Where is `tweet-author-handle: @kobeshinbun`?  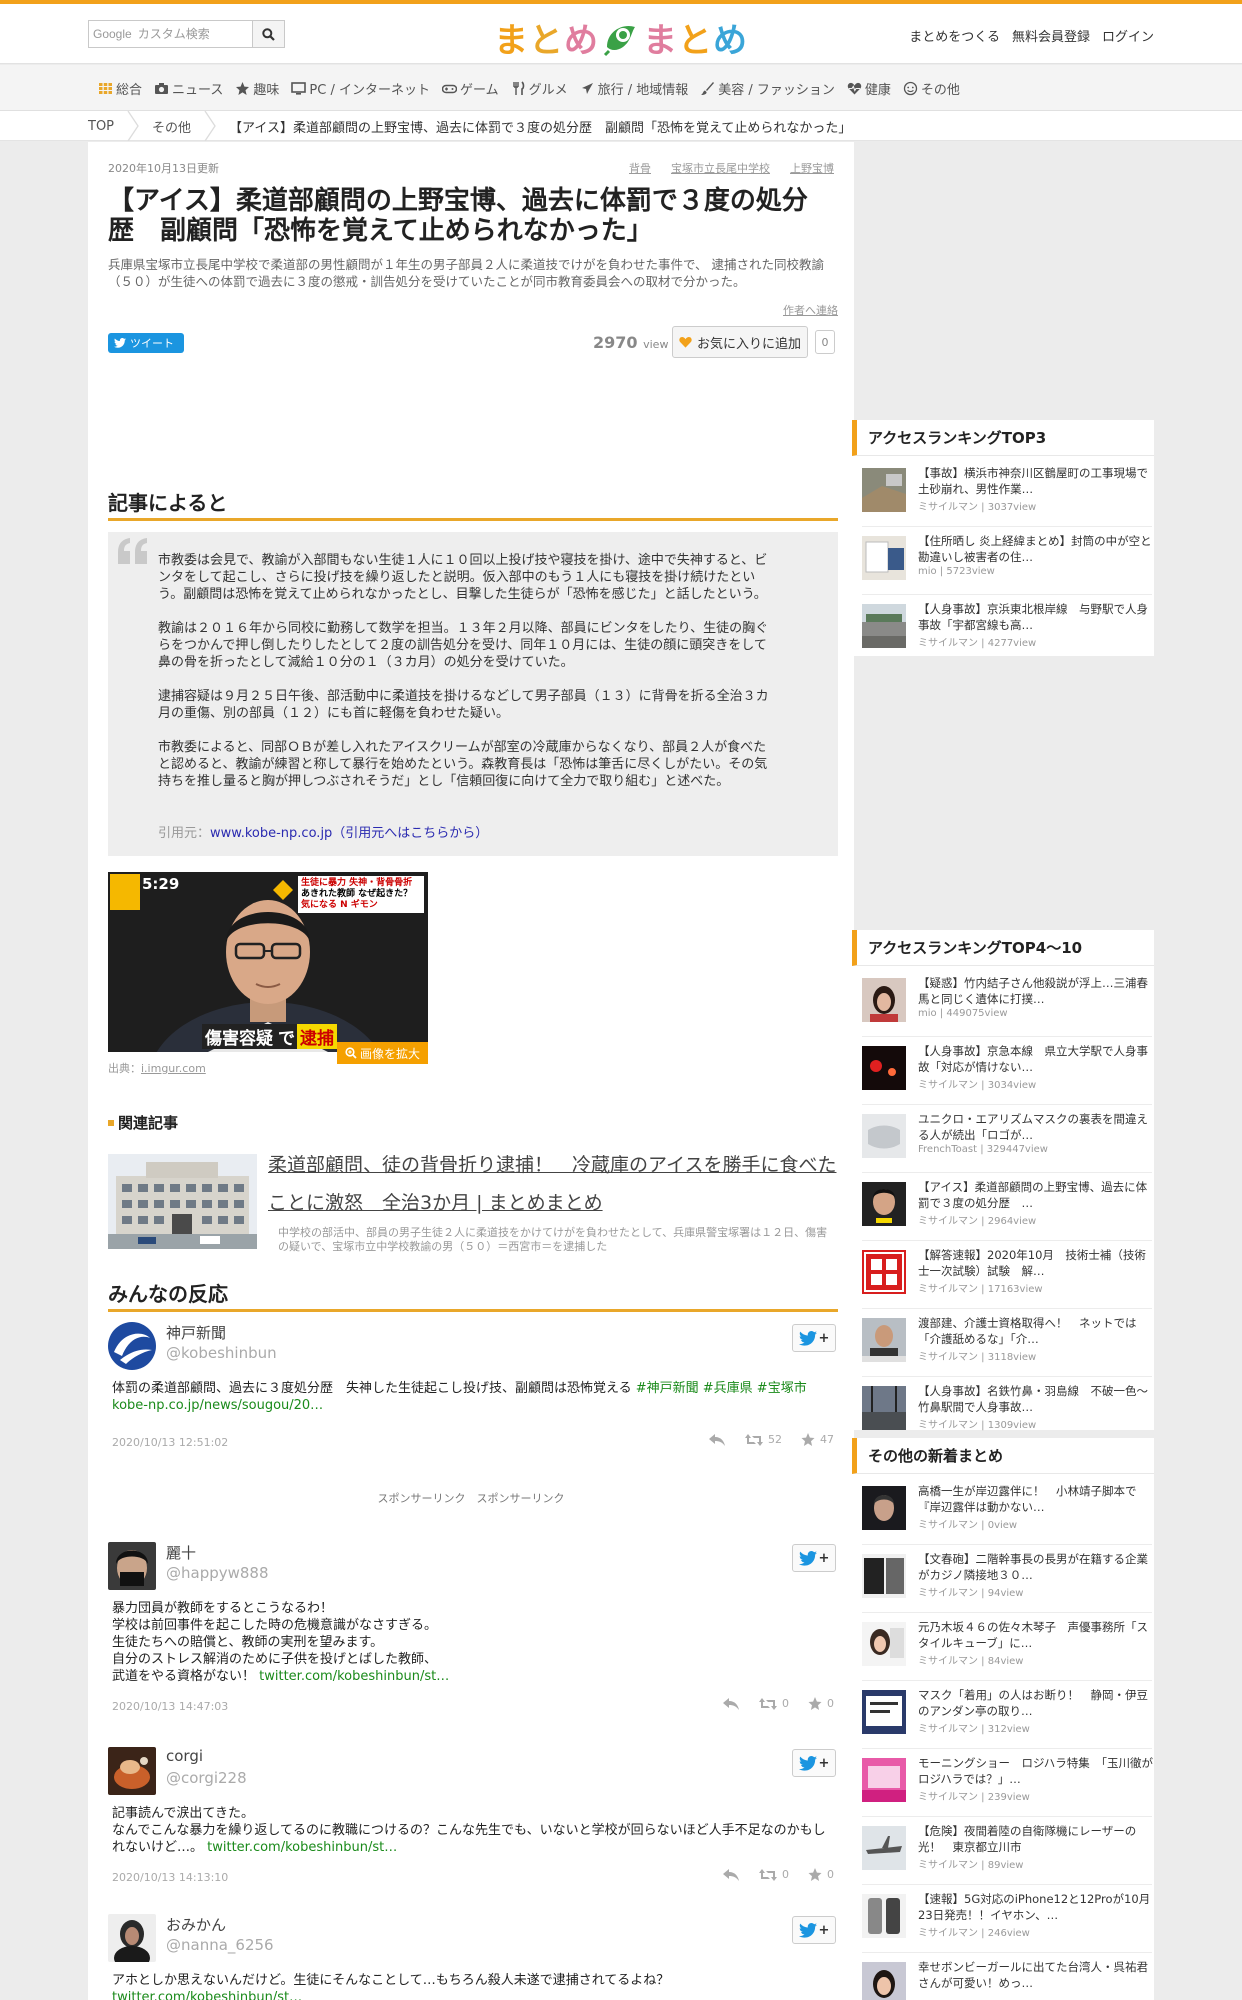
tweet-author-handle: @kobeshinbun is located at coordinates (221, 1353).